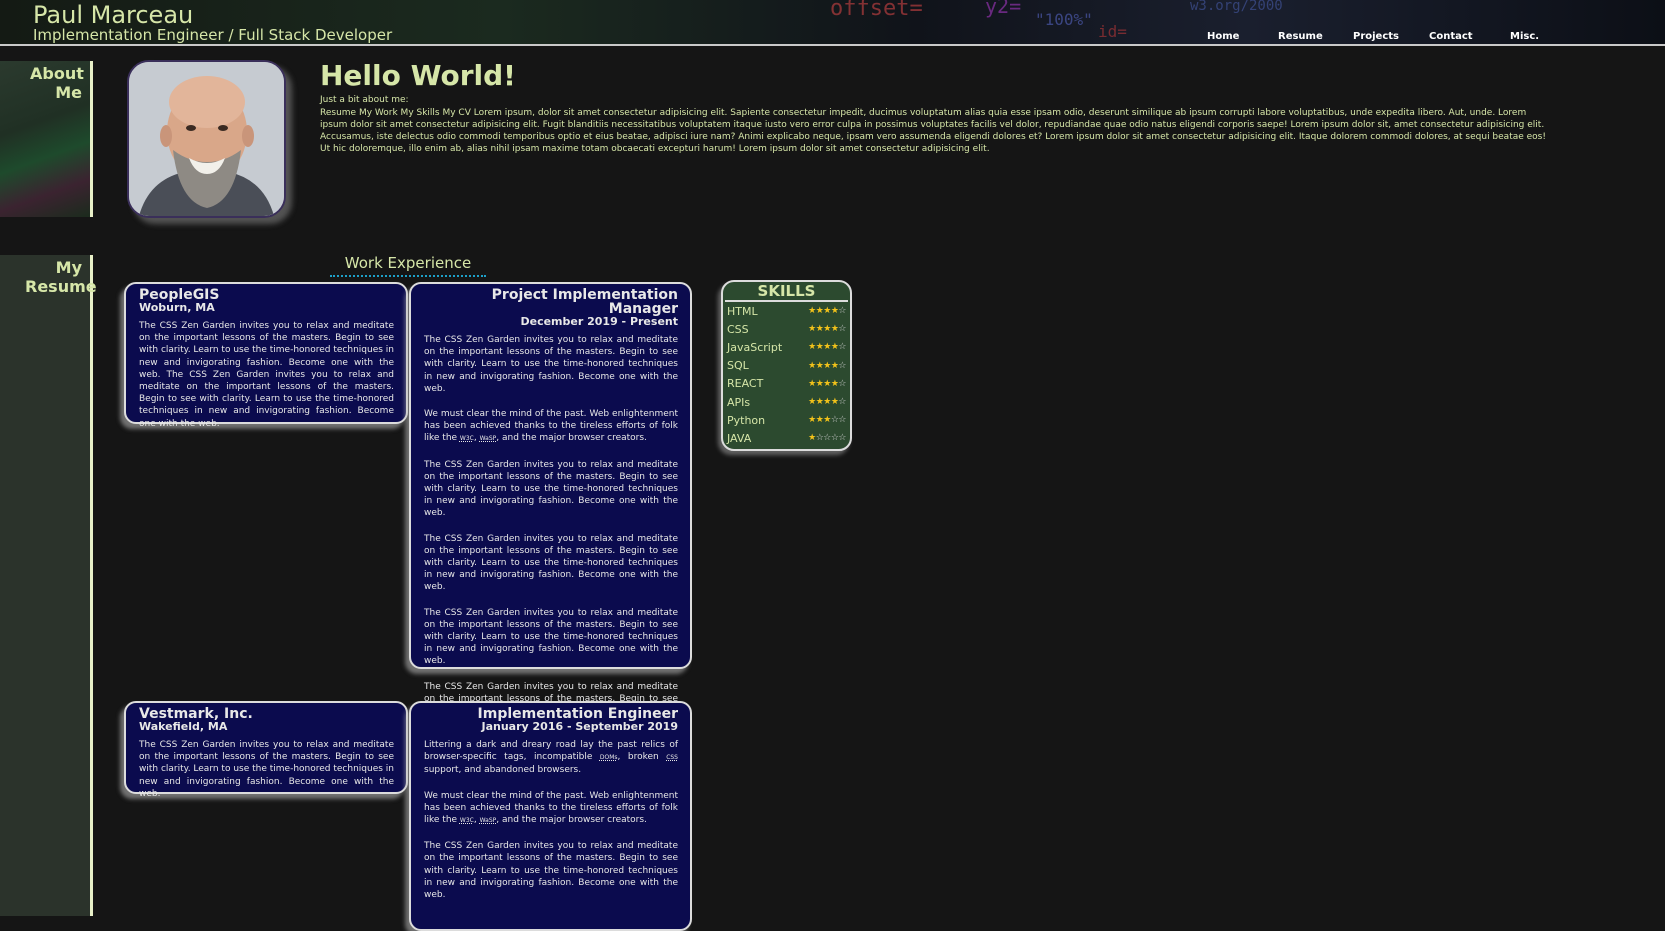 The image size is (1665, 931). I want to click on header-code-decoration: y2=, so click(1003, 9).